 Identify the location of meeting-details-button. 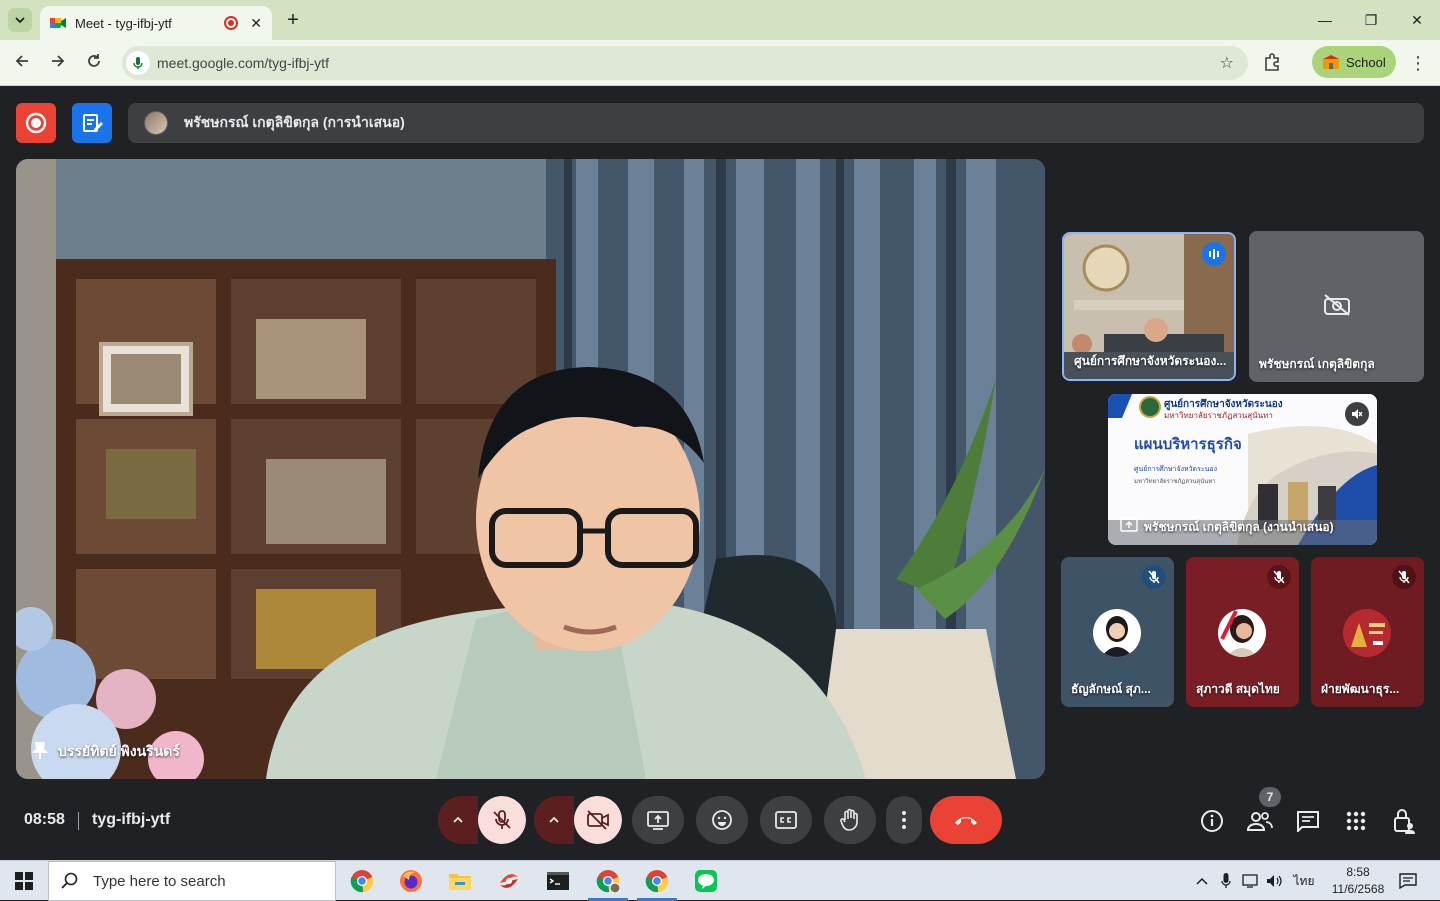
(1212, 821).